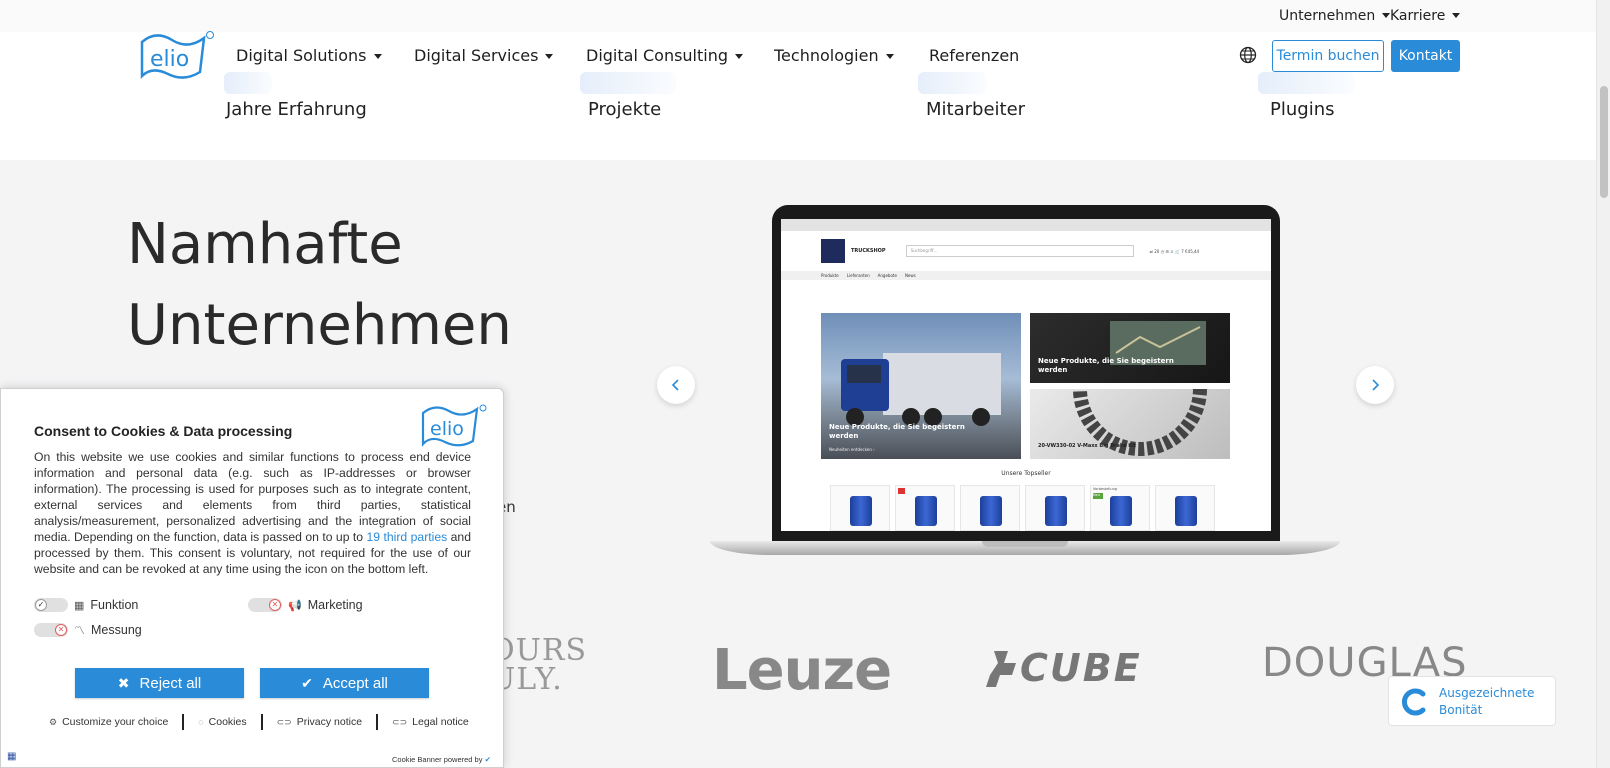 The width and height of the screenshot is (1610, 768). I want to click on chevron-left-icon, so click(675, 385).